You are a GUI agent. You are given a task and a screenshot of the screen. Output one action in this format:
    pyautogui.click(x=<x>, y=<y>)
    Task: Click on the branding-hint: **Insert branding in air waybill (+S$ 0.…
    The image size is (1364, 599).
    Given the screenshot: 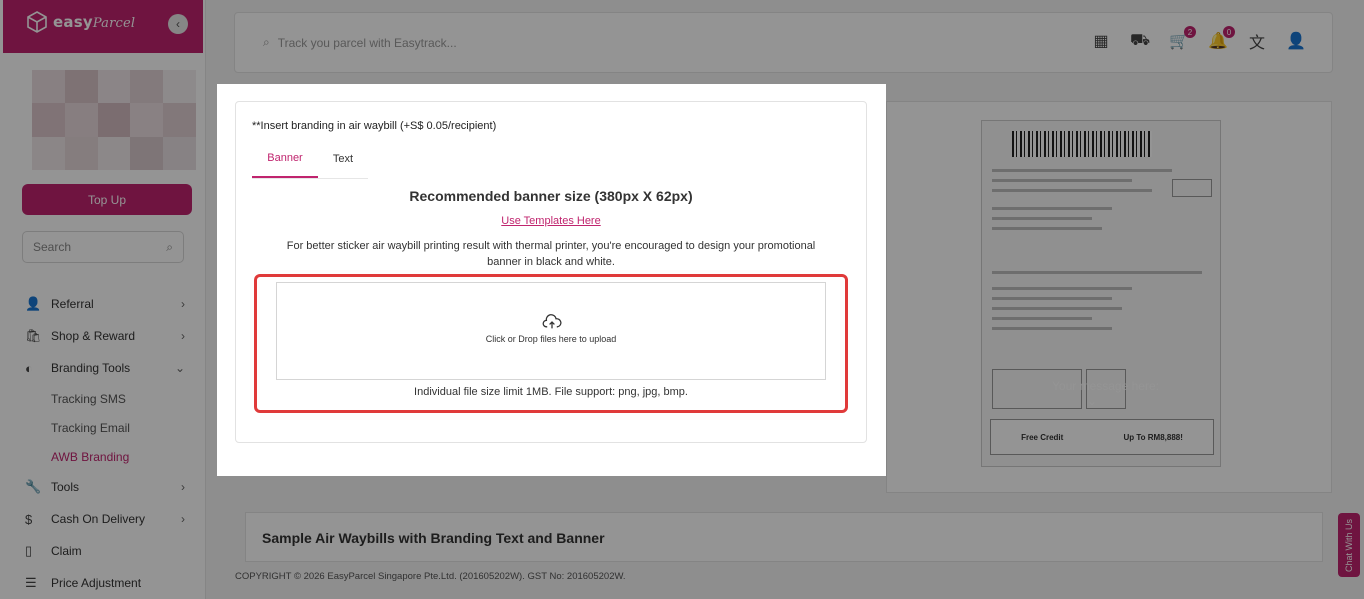 What is the action you would take?
    pyautogui.click(x=374, y=126)
    